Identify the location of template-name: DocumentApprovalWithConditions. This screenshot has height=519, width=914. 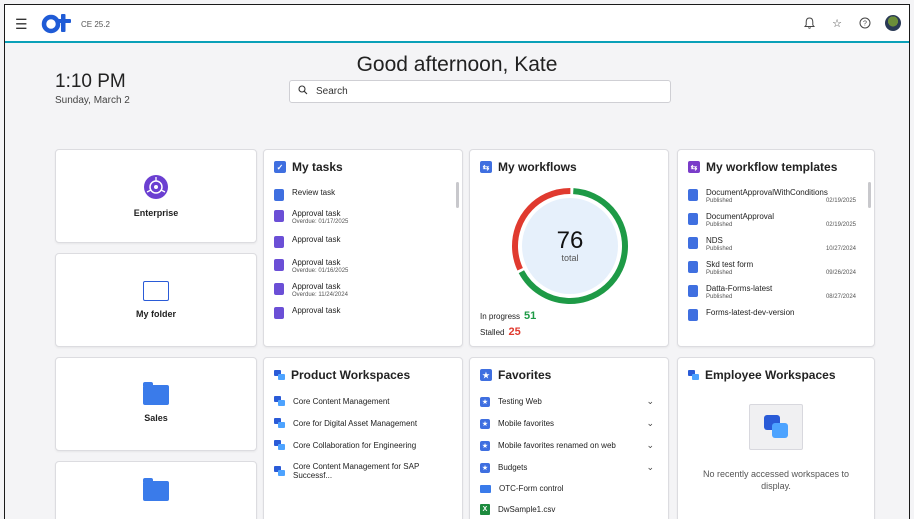
(767, 192).